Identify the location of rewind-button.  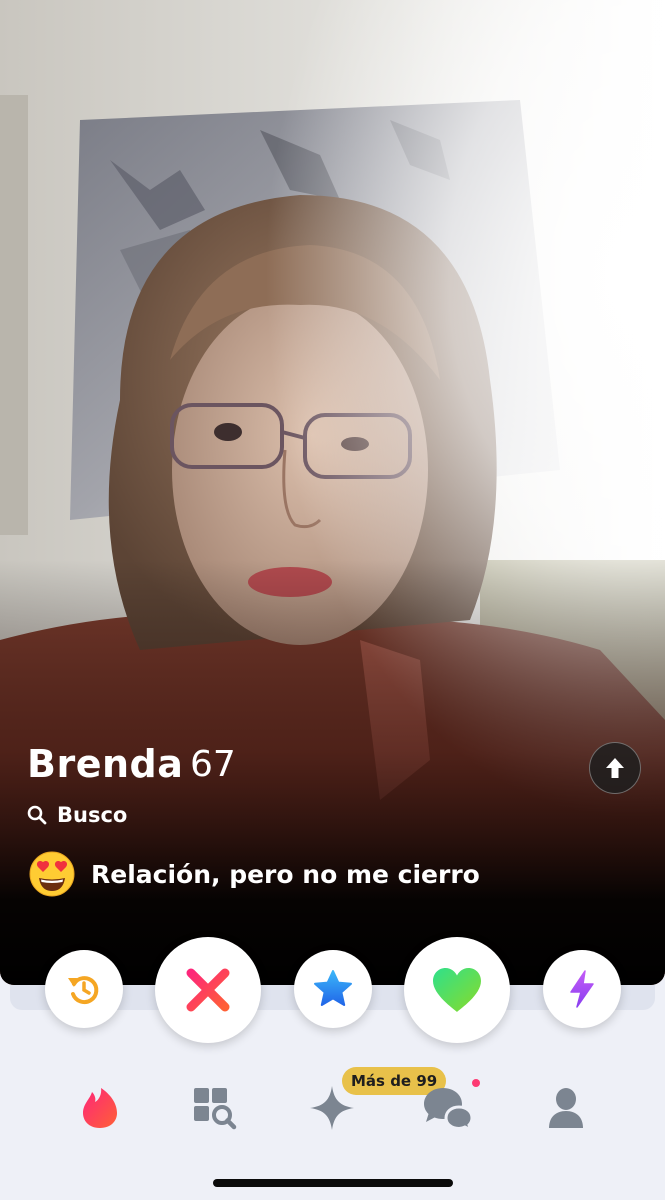
(84, 989).